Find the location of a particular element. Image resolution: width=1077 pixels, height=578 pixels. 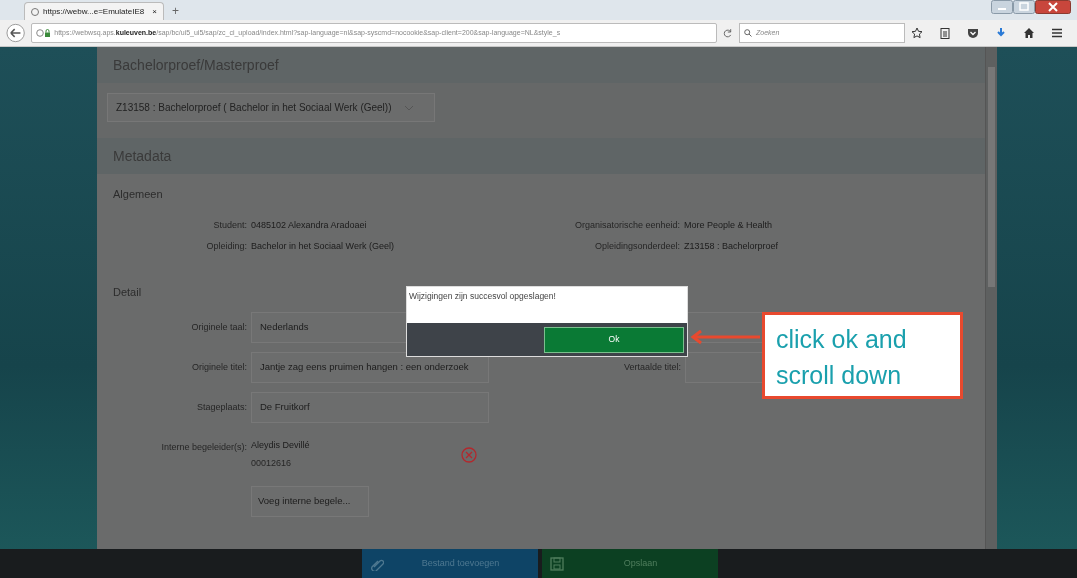

menu-icon is located at coordinates (1057, 33).